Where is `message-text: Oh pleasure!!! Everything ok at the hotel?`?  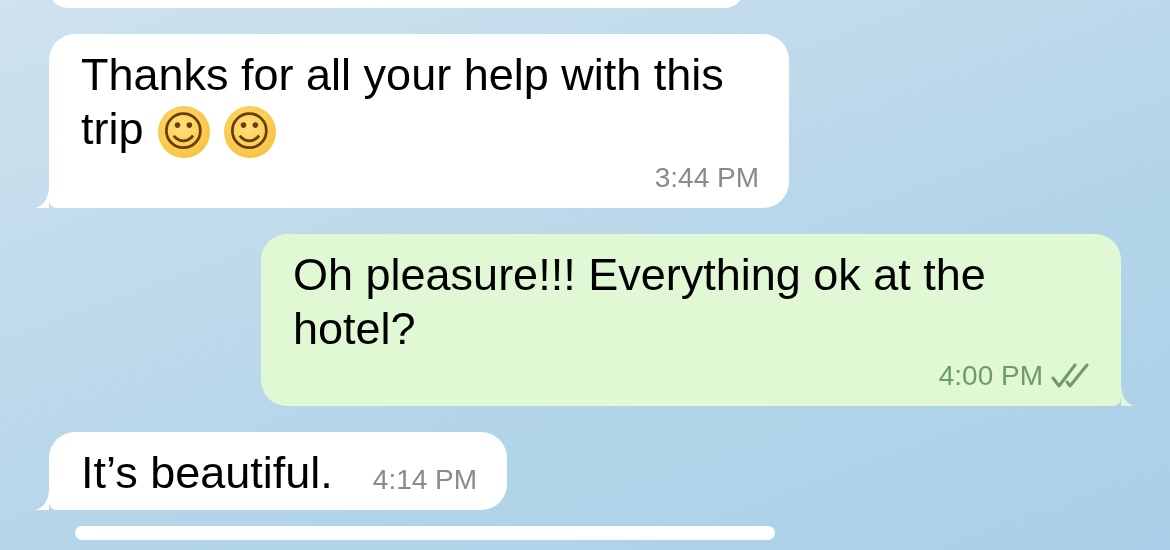
message-text: Oh pleasure!!! Everything ok at the hotel? is located at coordinates (640, 302).